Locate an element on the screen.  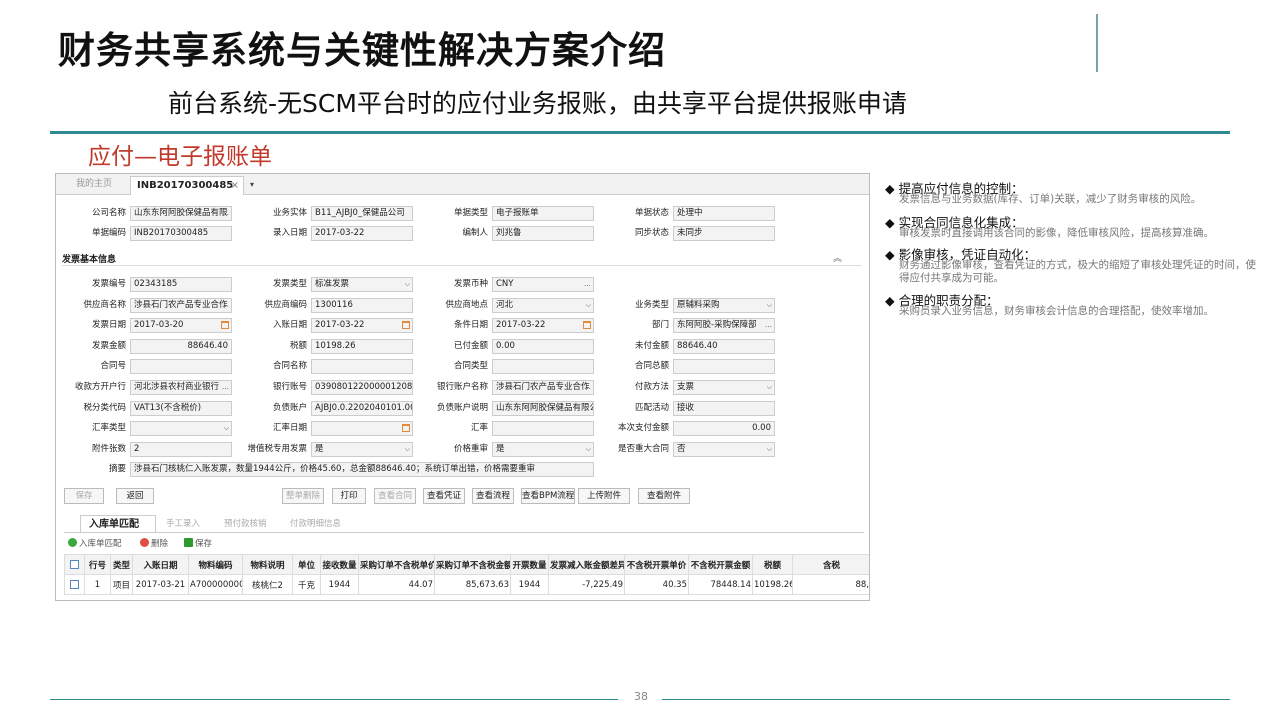
field-value: B11_AJBJ0_保健品公司 is located at coordinates (362, 213).